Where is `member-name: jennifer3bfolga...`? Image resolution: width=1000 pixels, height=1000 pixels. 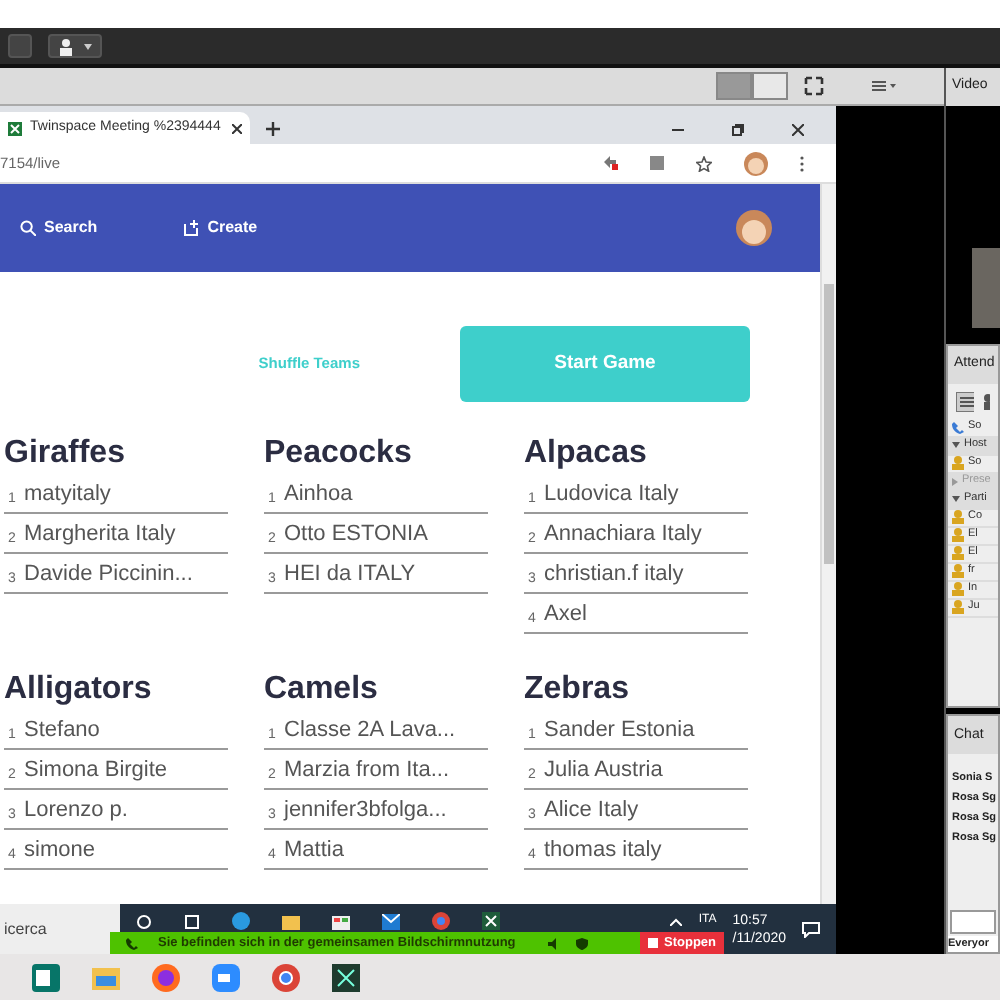 member-name: jennifer3bfolga... is located at coordinates (365, 810).